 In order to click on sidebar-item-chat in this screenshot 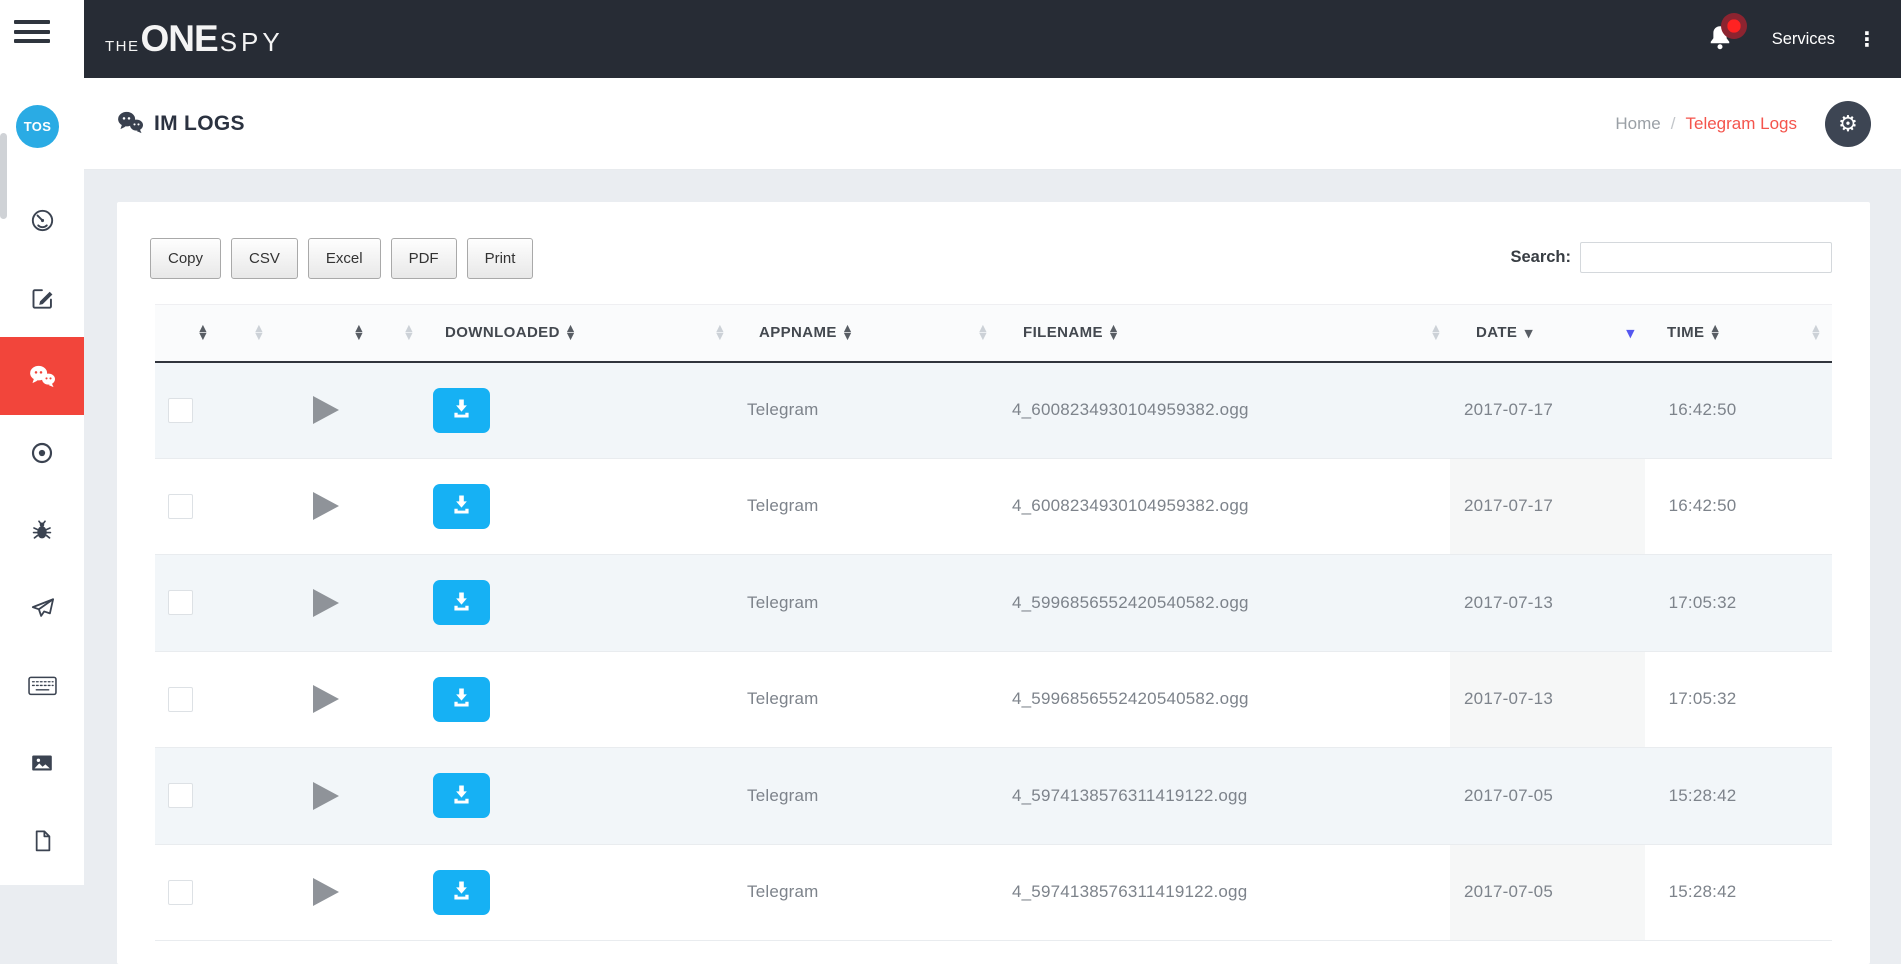, I will do `click(42, 376)`.